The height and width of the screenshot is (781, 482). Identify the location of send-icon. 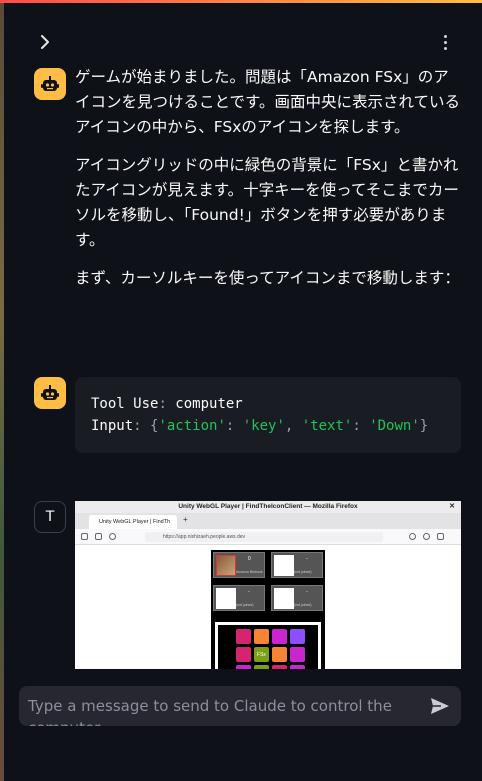
(440, 706).